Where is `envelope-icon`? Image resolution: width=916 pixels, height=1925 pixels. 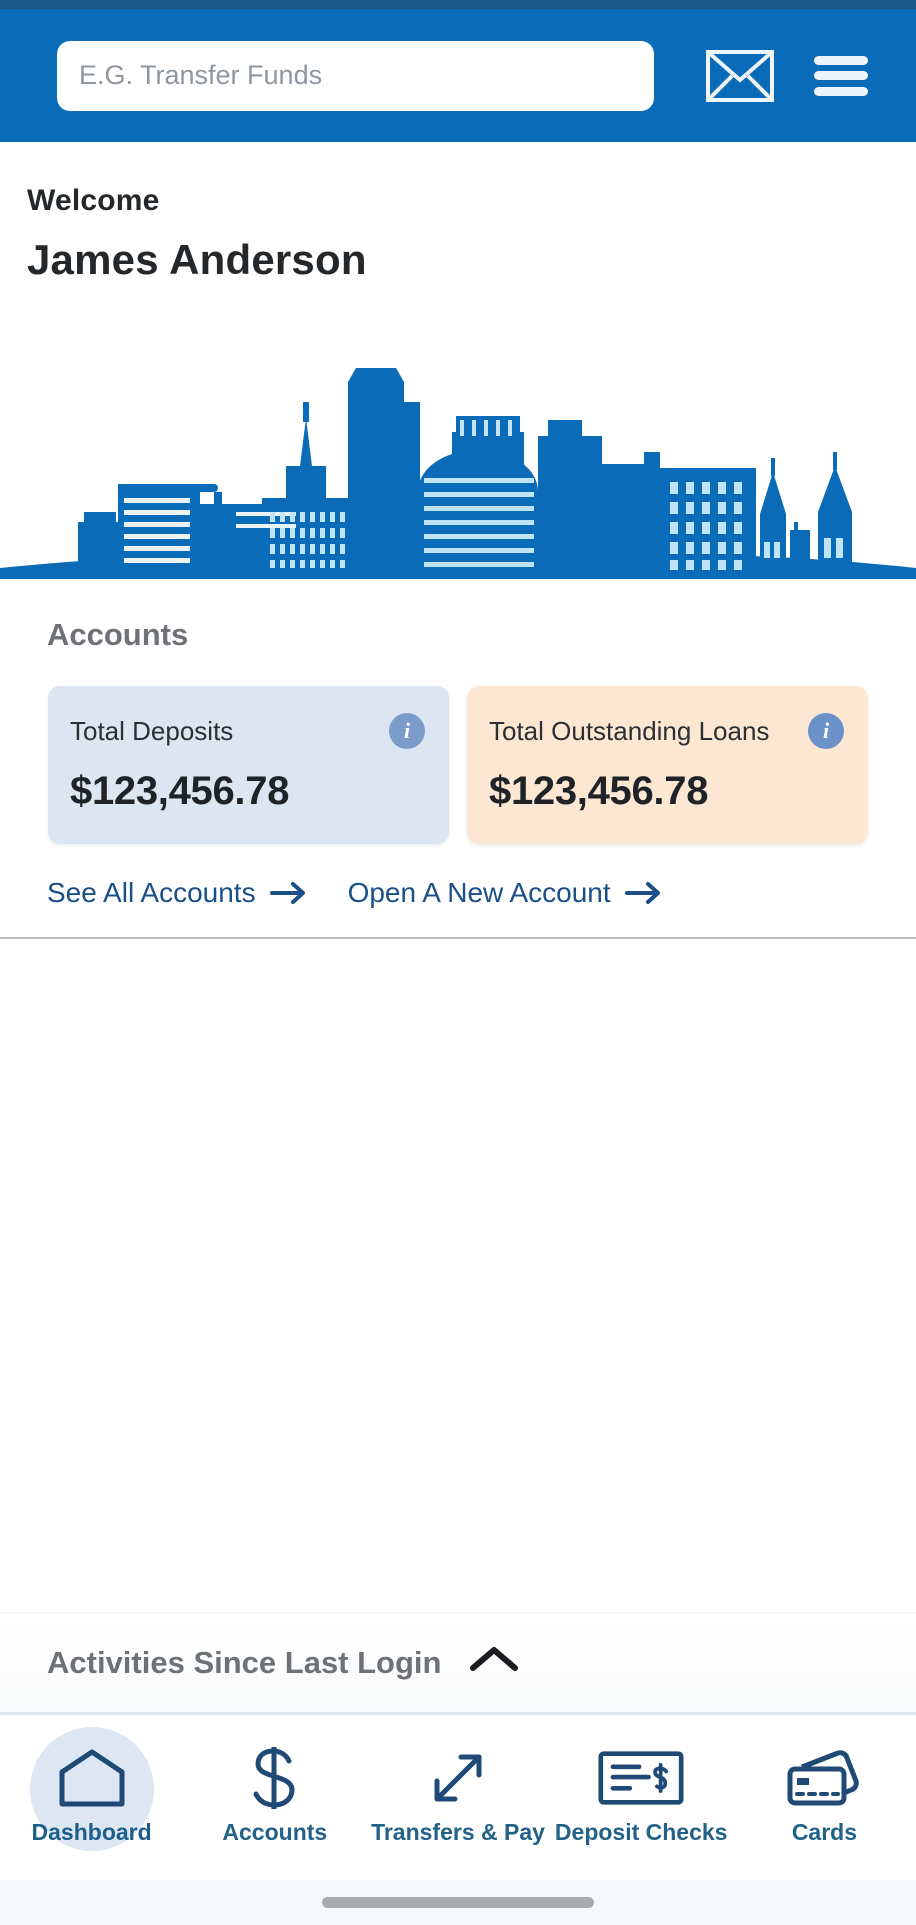 envelope-icon is located at coordinates (740, 75).